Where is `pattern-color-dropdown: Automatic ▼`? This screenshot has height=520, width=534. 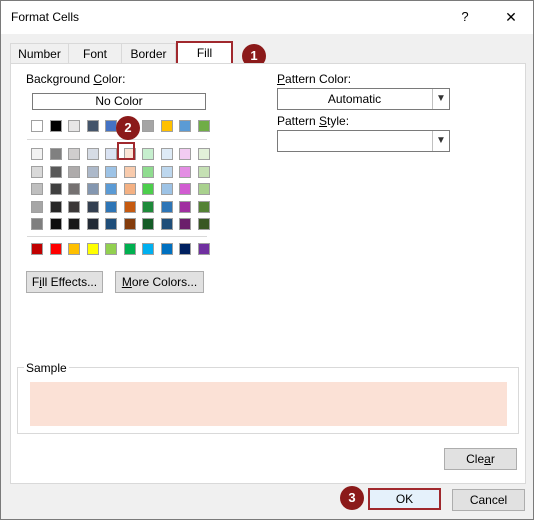
pattern-color-dropdown: Automatic ▼ is located at coordinates (363, 99).